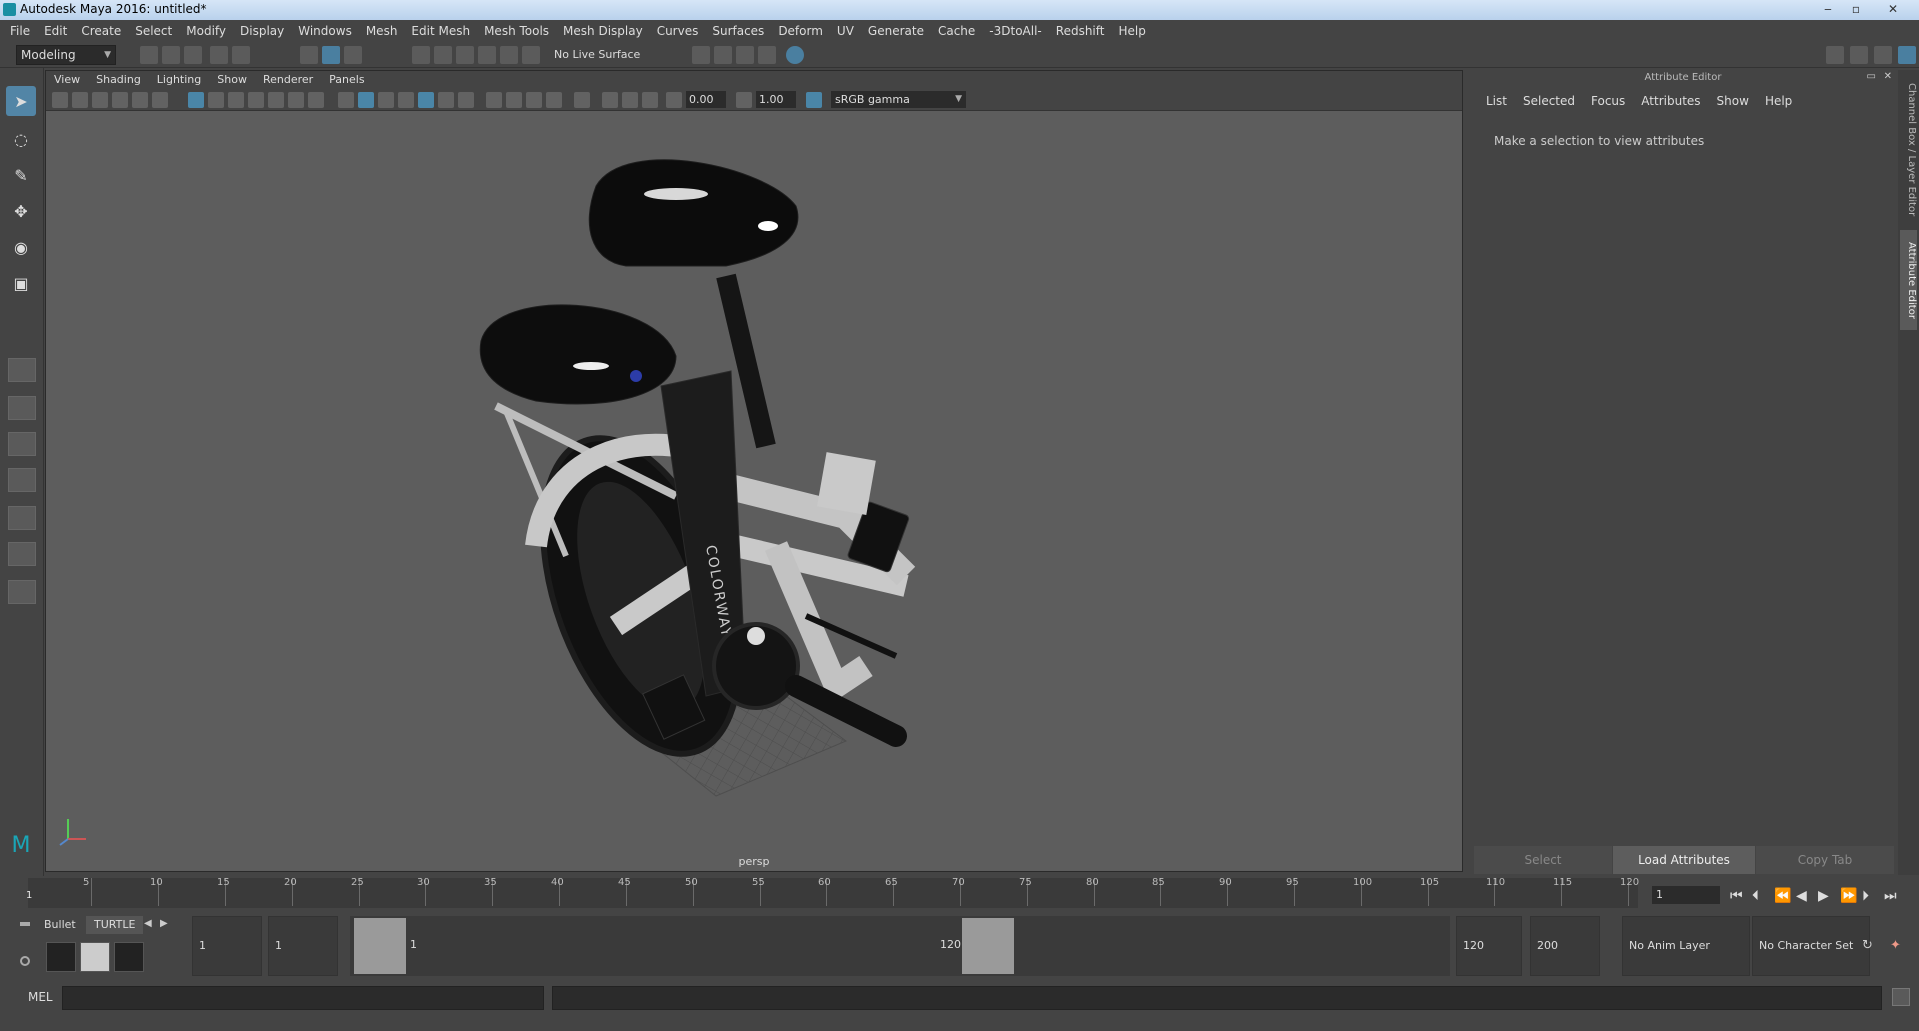  What do you see at coordinates (745, 55) in the screenshot?
I see `render-settings-icon` at bounding box center [745, 55].